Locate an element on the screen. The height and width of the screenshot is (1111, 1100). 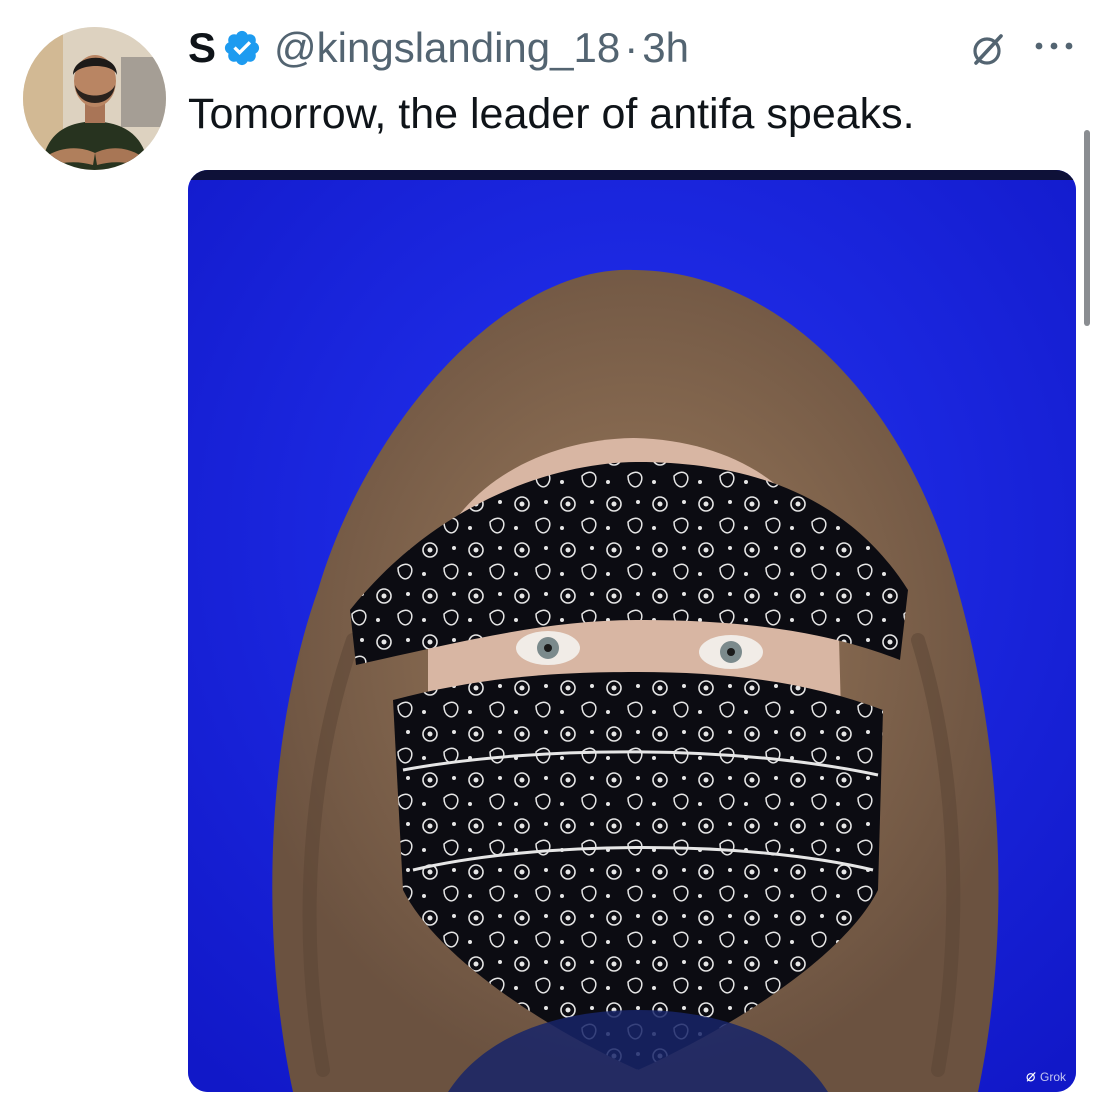
grok-watermark: Grok is located at coordinates (1045, 1077).